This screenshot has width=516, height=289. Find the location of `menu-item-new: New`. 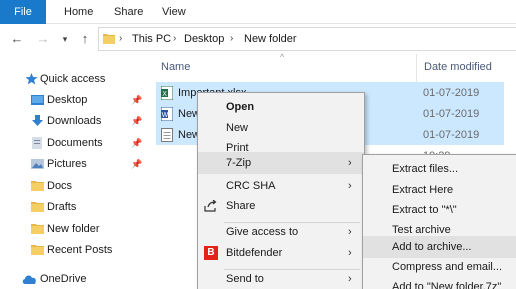

menu-item-new: New is located at coordinates (281, 128).